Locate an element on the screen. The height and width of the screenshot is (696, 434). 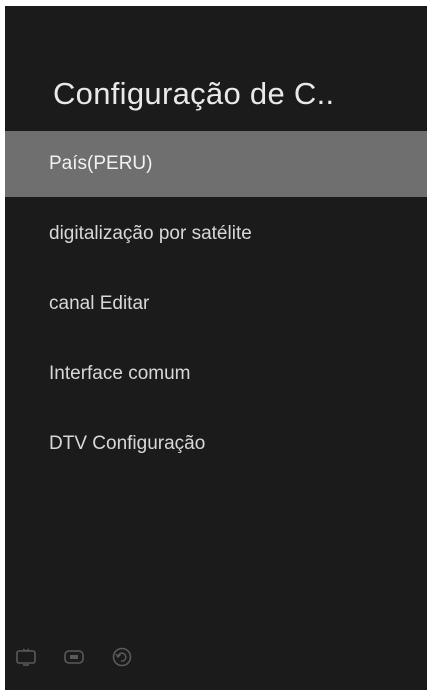
menu-item-common-interface: Interface comum is located at coordinates (216, 374).